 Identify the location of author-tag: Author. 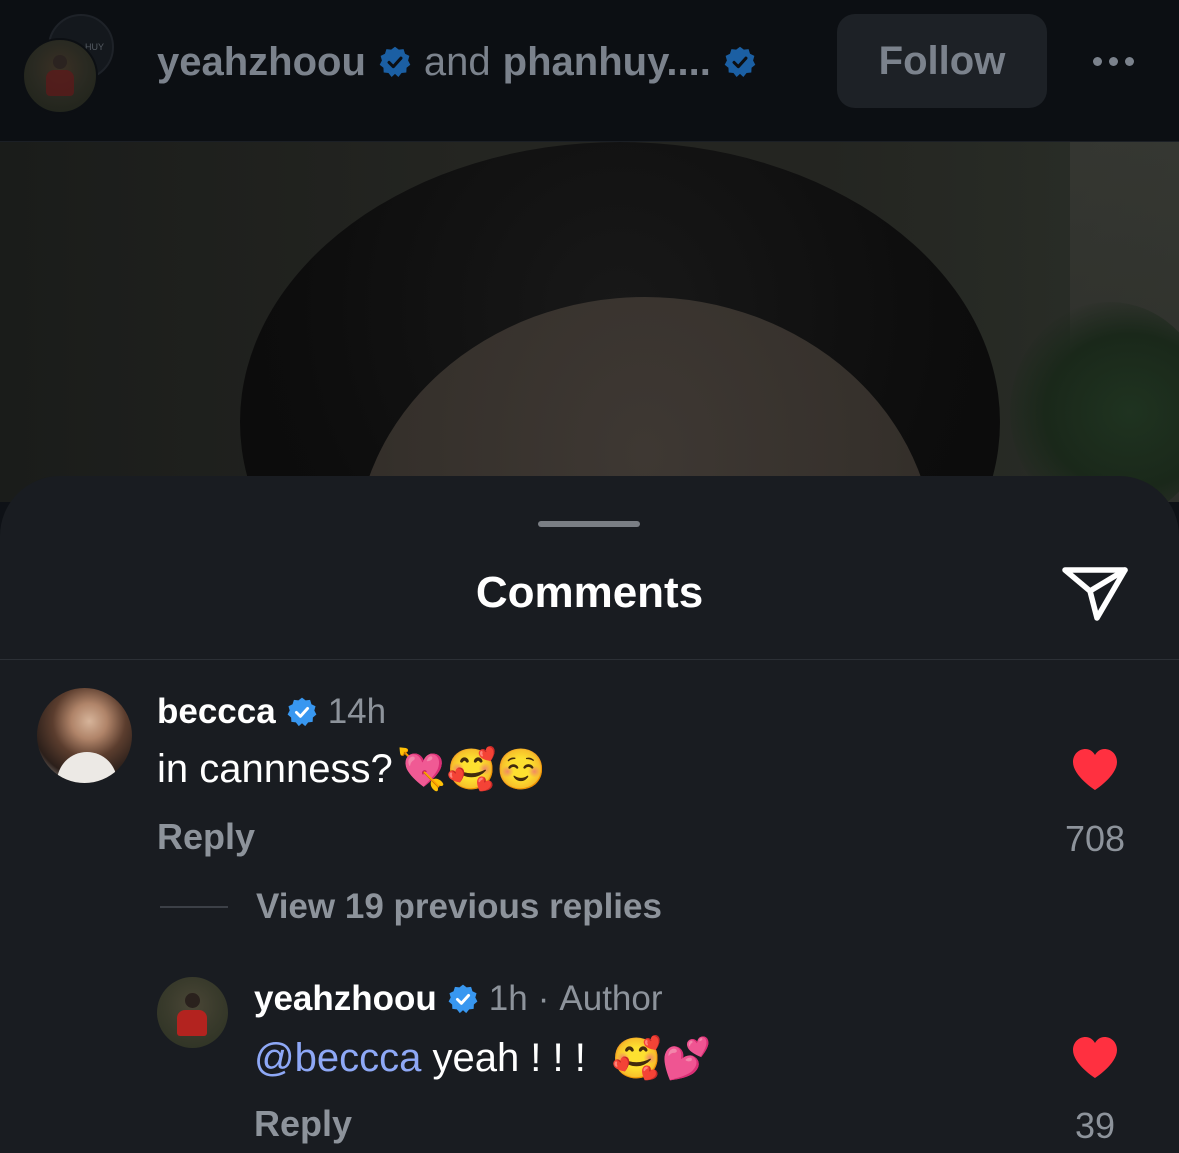
(611, 998).